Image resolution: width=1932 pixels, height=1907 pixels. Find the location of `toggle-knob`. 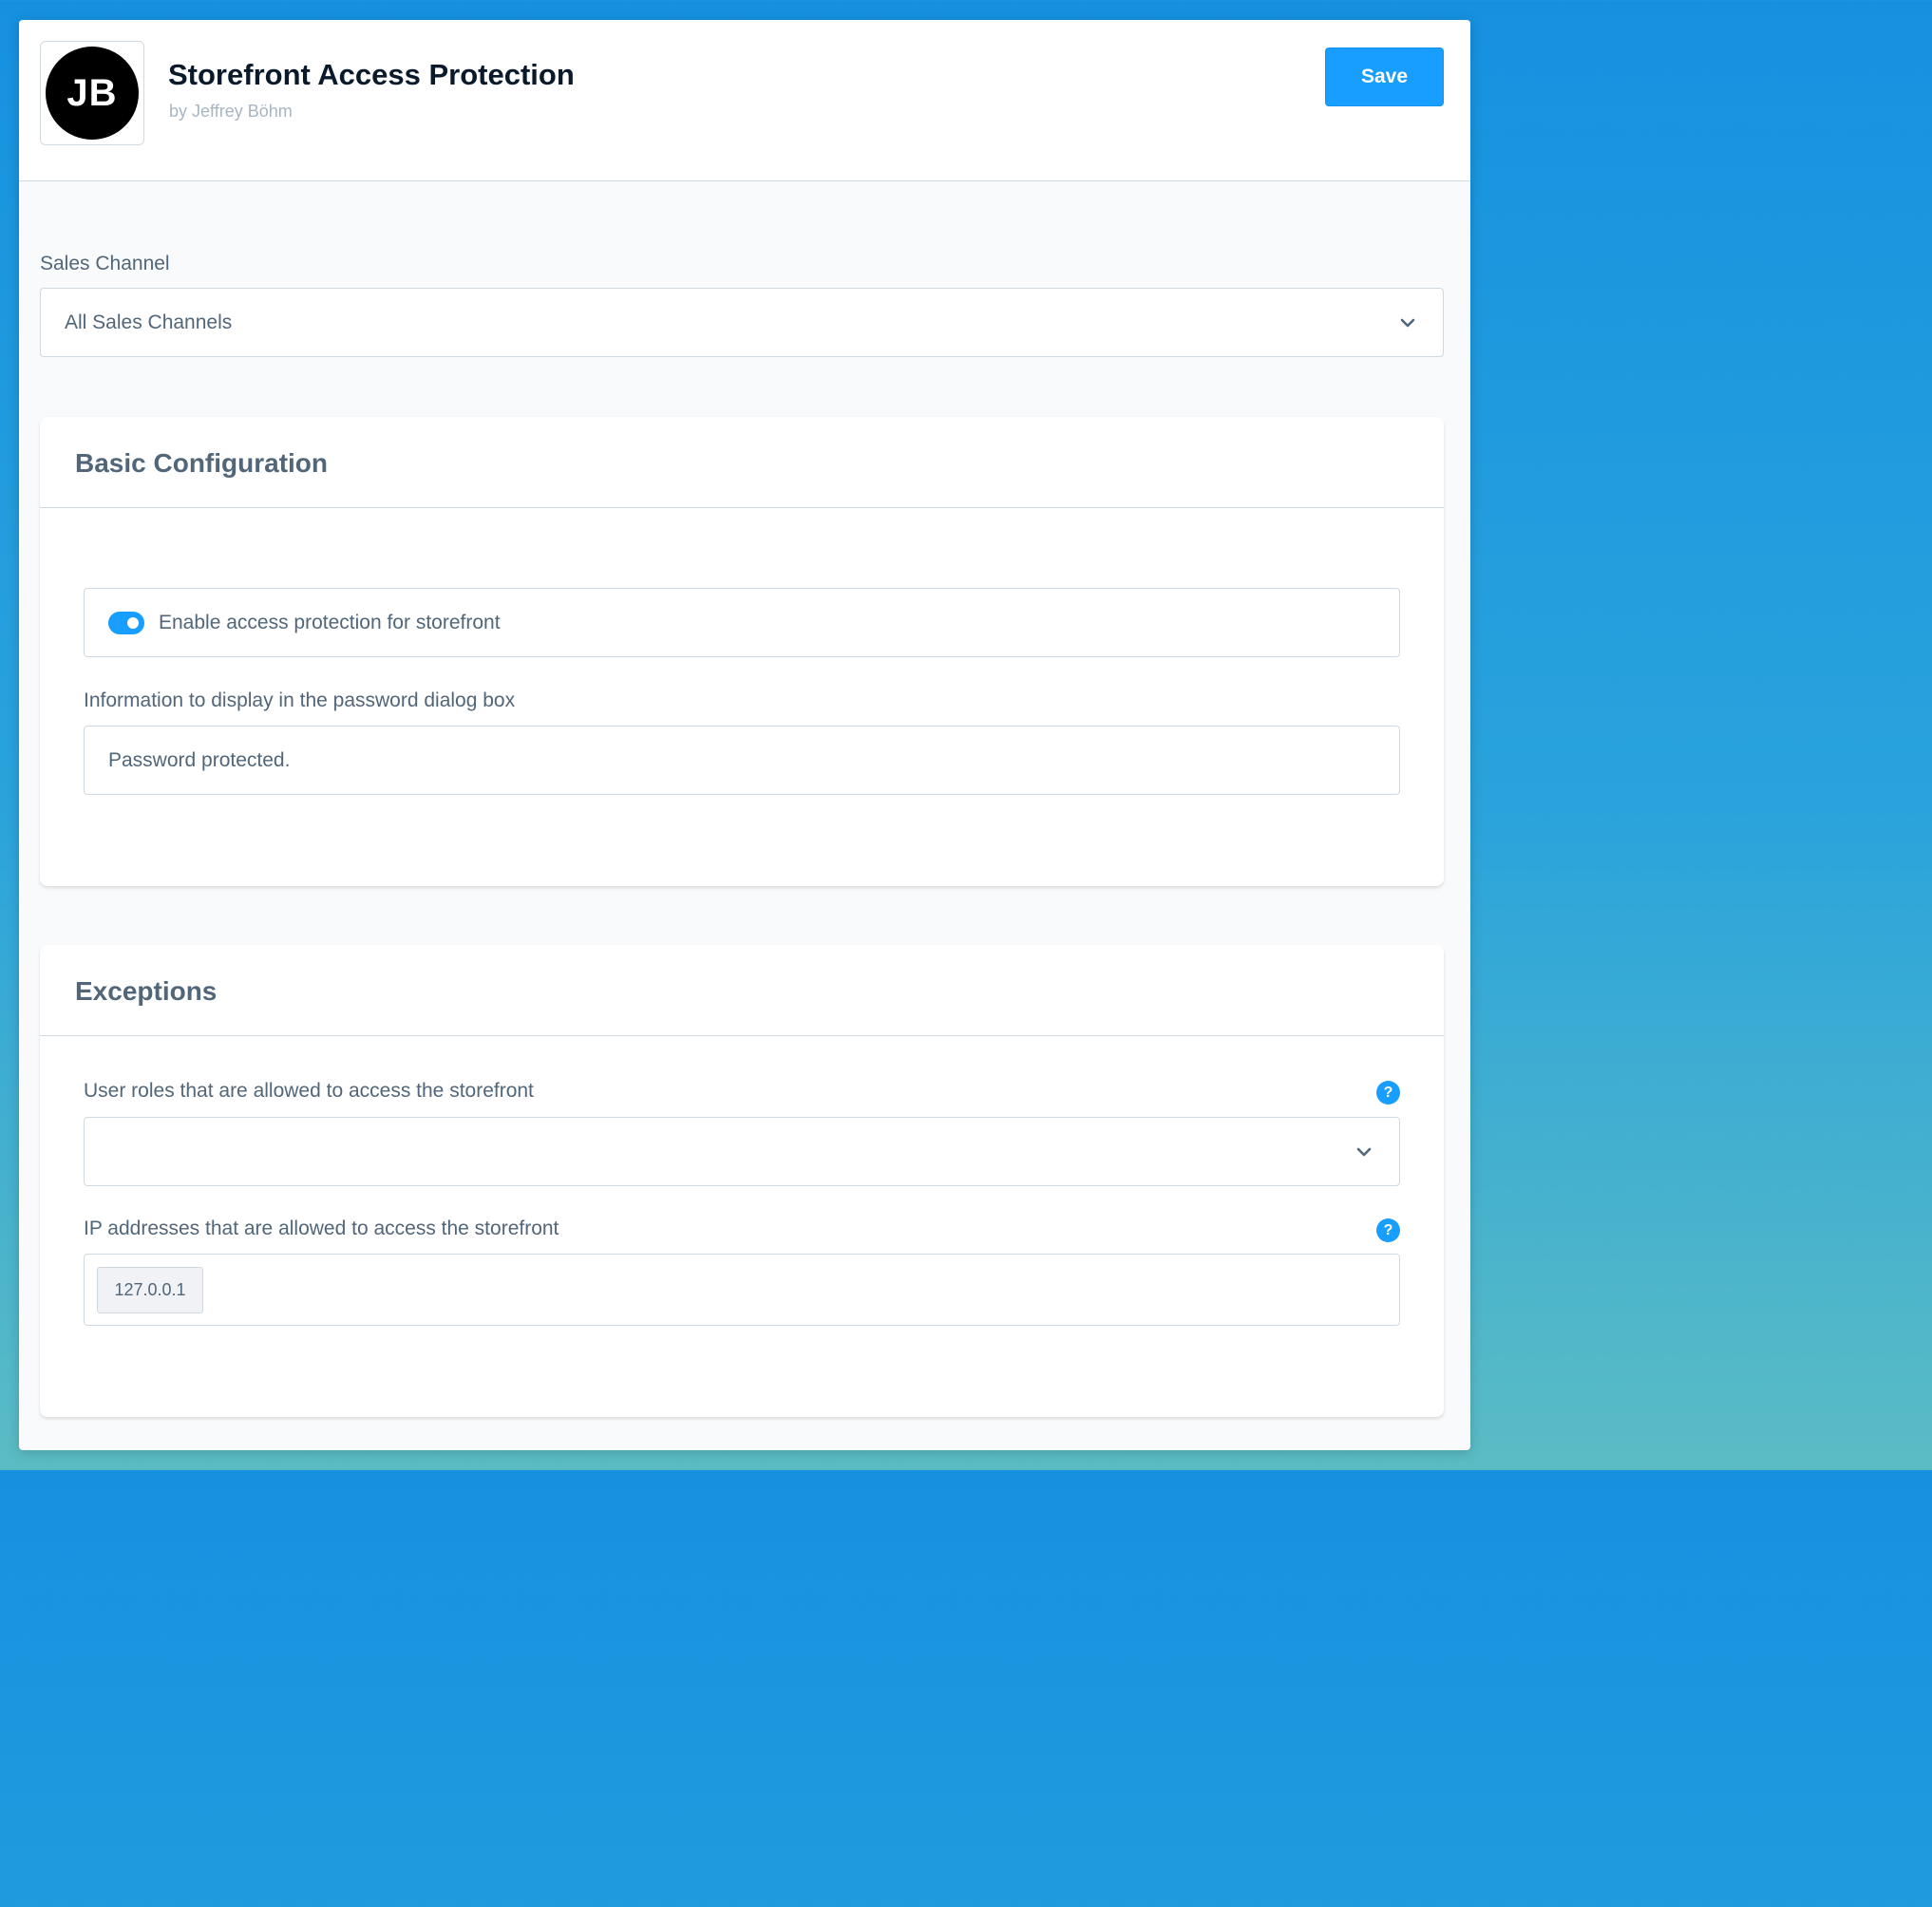

toggle-knob is located at coordinates (133, 623).